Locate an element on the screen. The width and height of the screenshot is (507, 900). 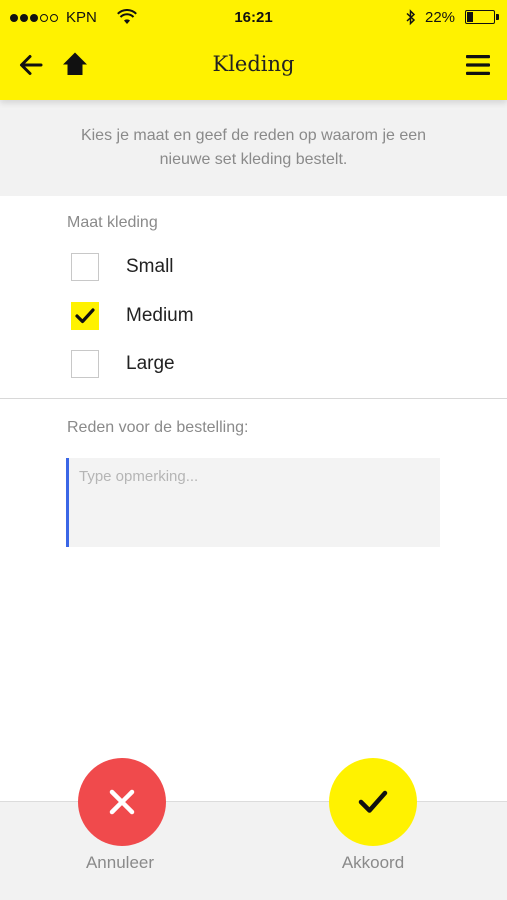
cancel-button is located at coordinates (122, 802).